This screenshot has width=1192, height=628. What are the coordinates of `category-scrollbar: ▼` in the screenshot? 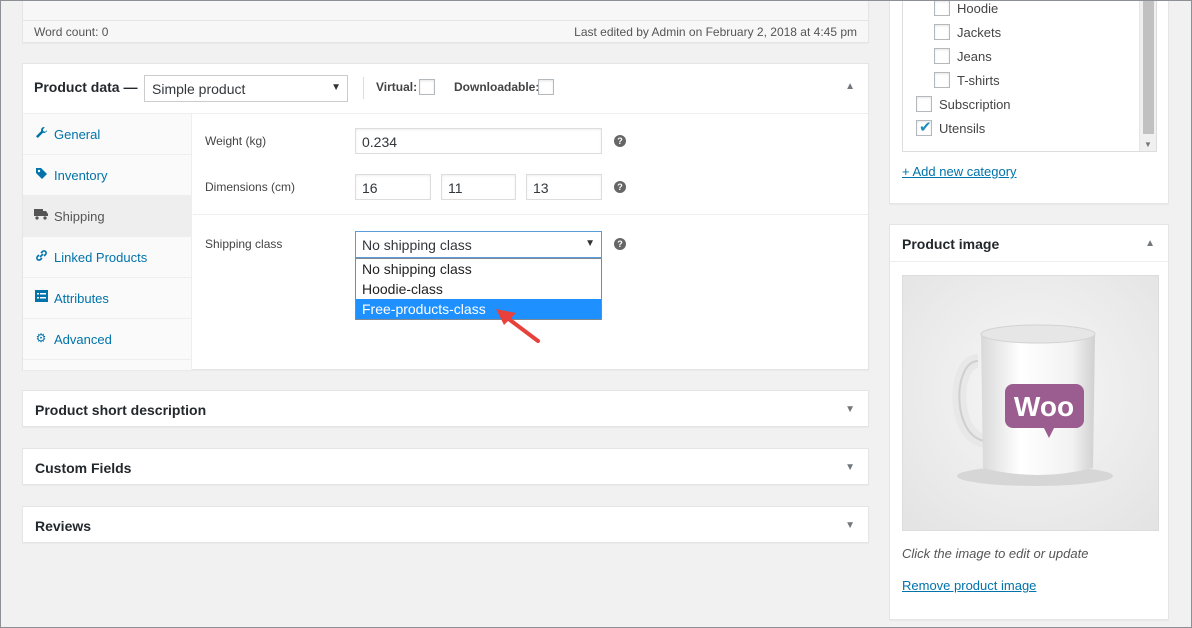 It's located at (1147, 75).